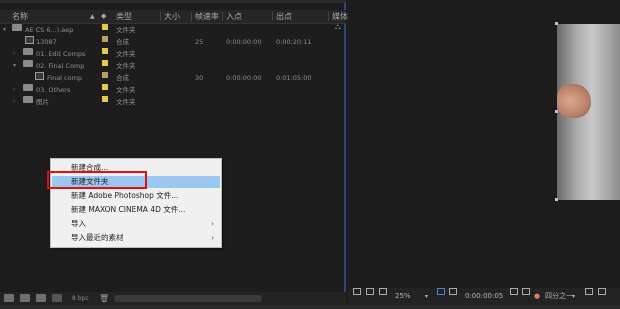 Image resolution: width=620 pixels, height=309 pixels. I want to click on column-fps: 帧速率, so click(207, 16).